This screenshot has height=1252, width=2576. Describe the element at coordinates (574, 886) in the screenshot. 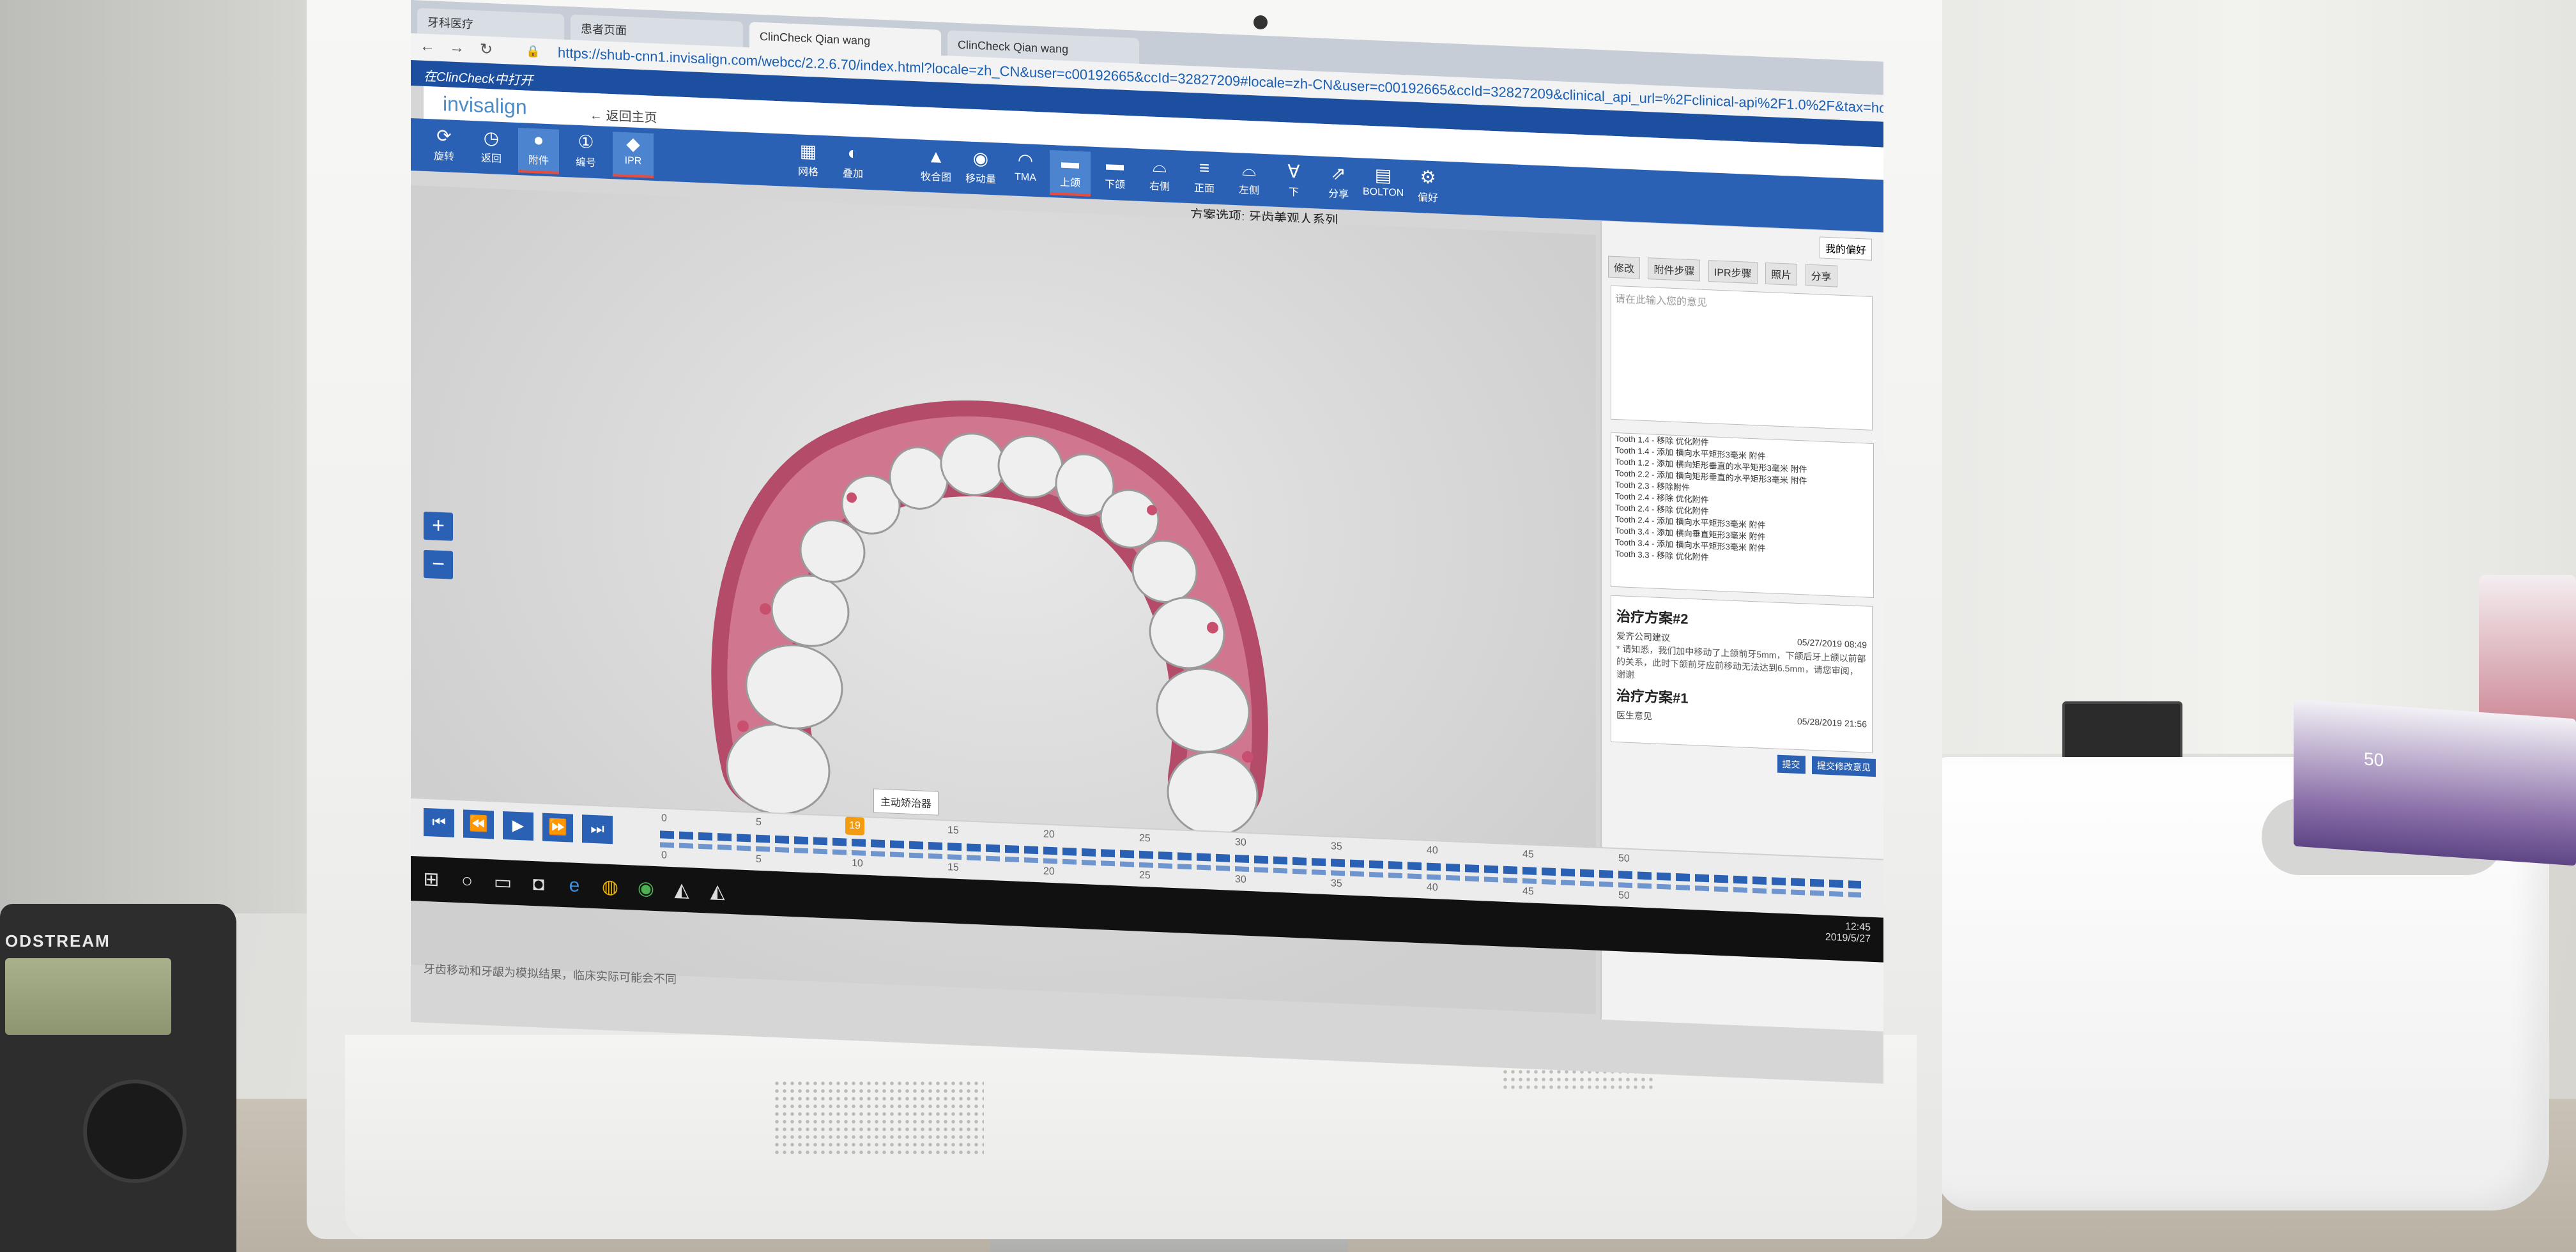

I see `edge-icon: e` at that location.